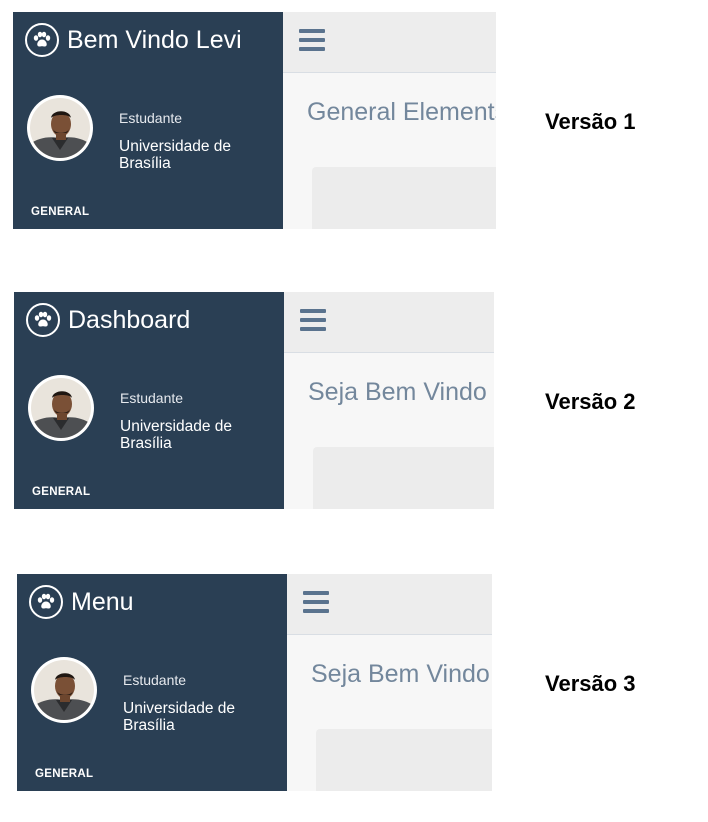  I want to click on brand-link: Dashboard, so click(108, 320).